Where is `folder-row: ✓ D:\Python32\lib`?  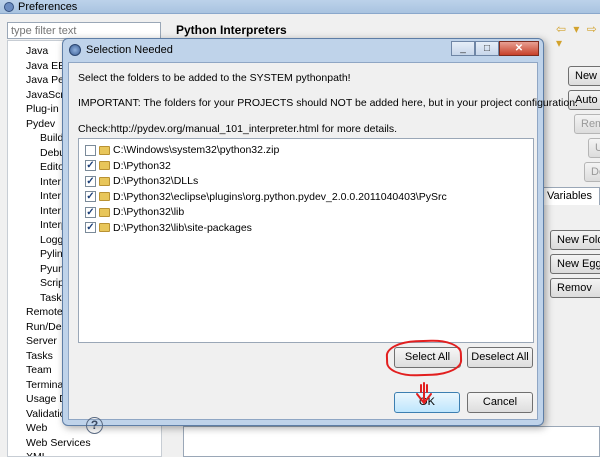 folder-row: ✓ D:\Python32\lib is located at coordinates (134, 212).